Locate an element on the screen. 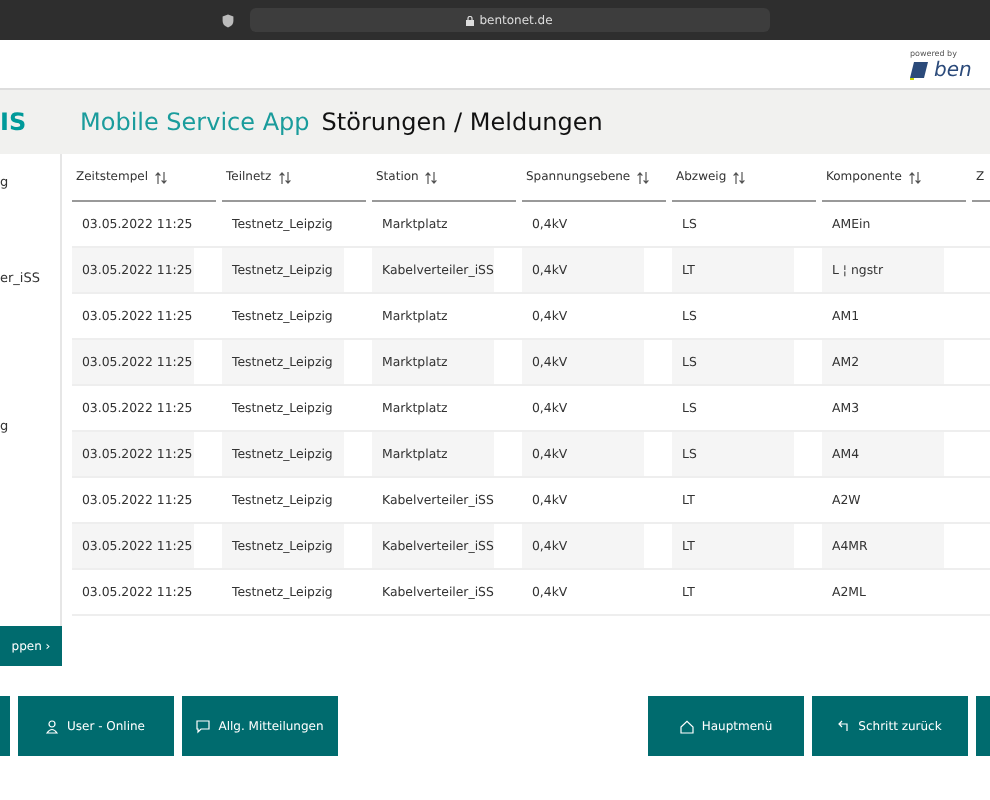  back-arrow-icon is located at coordinates (844, 726).